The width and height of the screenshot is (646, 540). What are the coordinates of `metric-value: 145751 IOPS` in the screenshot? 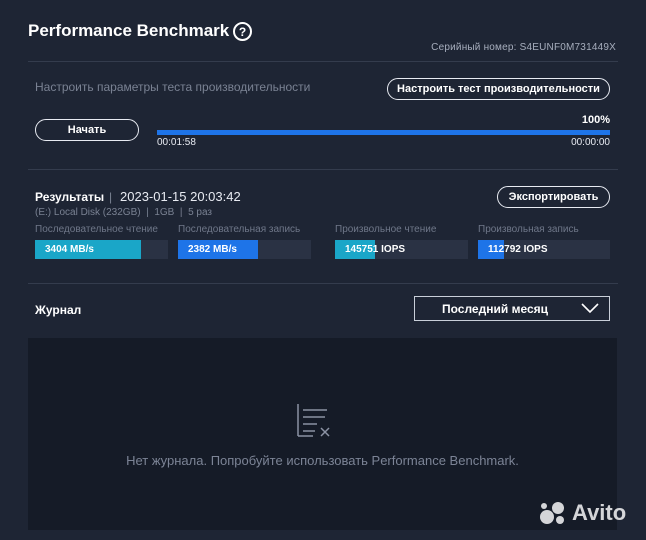 It's located at (375, 249).